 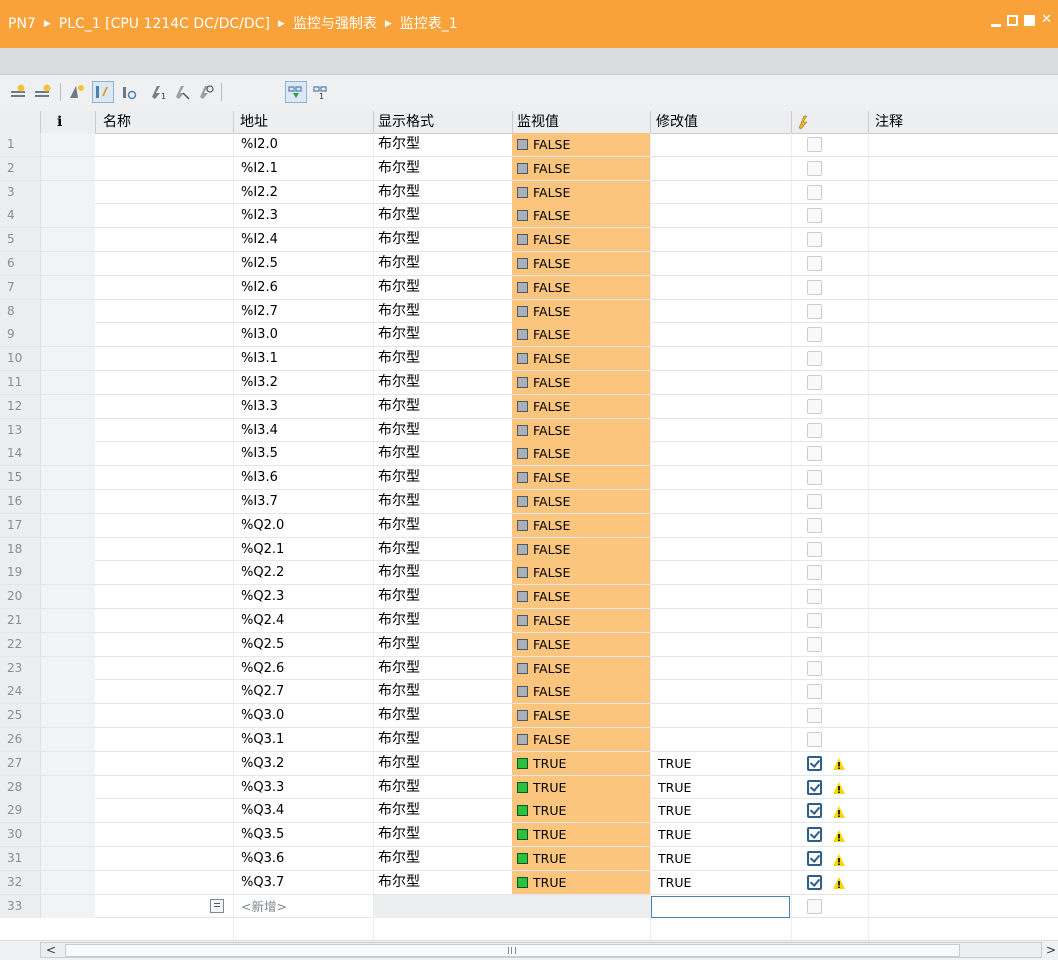 I want to click on breadcrumb-item-plc: PLC_1 [CPU 1214C DC/DC/DC], so click(x=164, y=24).